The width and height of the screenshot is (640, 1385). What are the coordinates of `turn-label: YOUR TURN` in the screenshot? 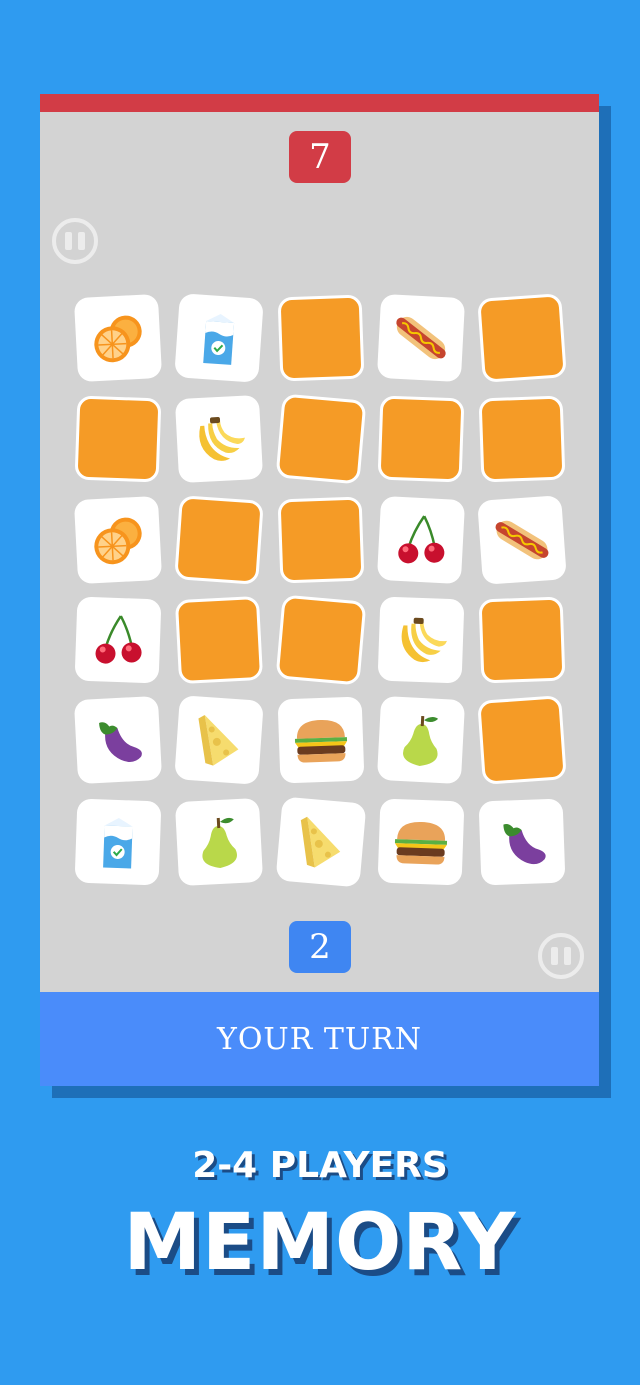 It's located at (319, 1039).